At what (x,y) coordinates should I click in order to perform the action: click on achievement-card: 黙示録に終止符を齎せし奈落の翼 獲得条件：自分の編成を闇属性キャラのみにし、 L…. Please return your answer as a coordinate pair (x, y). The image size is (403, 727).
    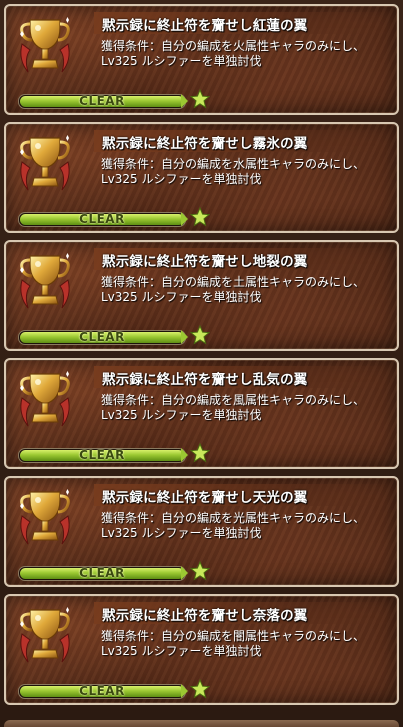
    Looking at the image, I should click on (201, 649).